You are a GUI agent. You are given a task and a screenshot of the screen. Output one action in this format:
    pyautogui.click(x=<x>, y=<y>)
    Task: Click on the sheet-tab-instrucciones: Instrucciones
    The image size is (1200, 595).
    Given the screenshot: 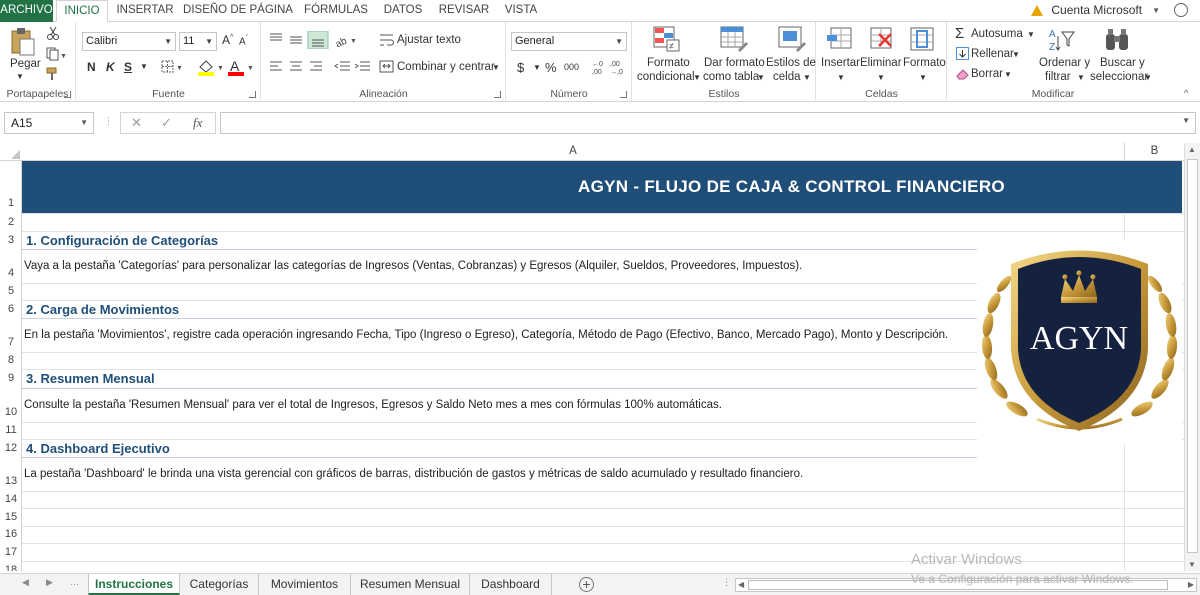 What is the action you would take?
    pyautogui.click(x=134, y=584)
    